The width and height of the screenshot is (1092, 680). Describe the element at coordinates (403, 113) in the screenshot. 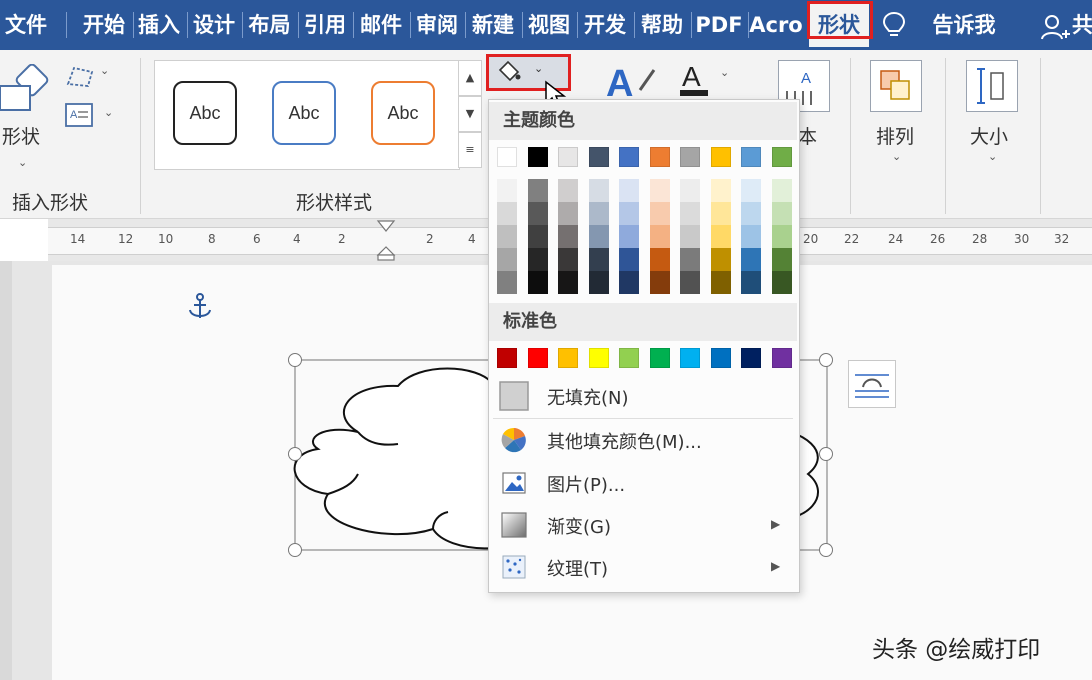

I see `shape-style-orange: Abc` at that location.